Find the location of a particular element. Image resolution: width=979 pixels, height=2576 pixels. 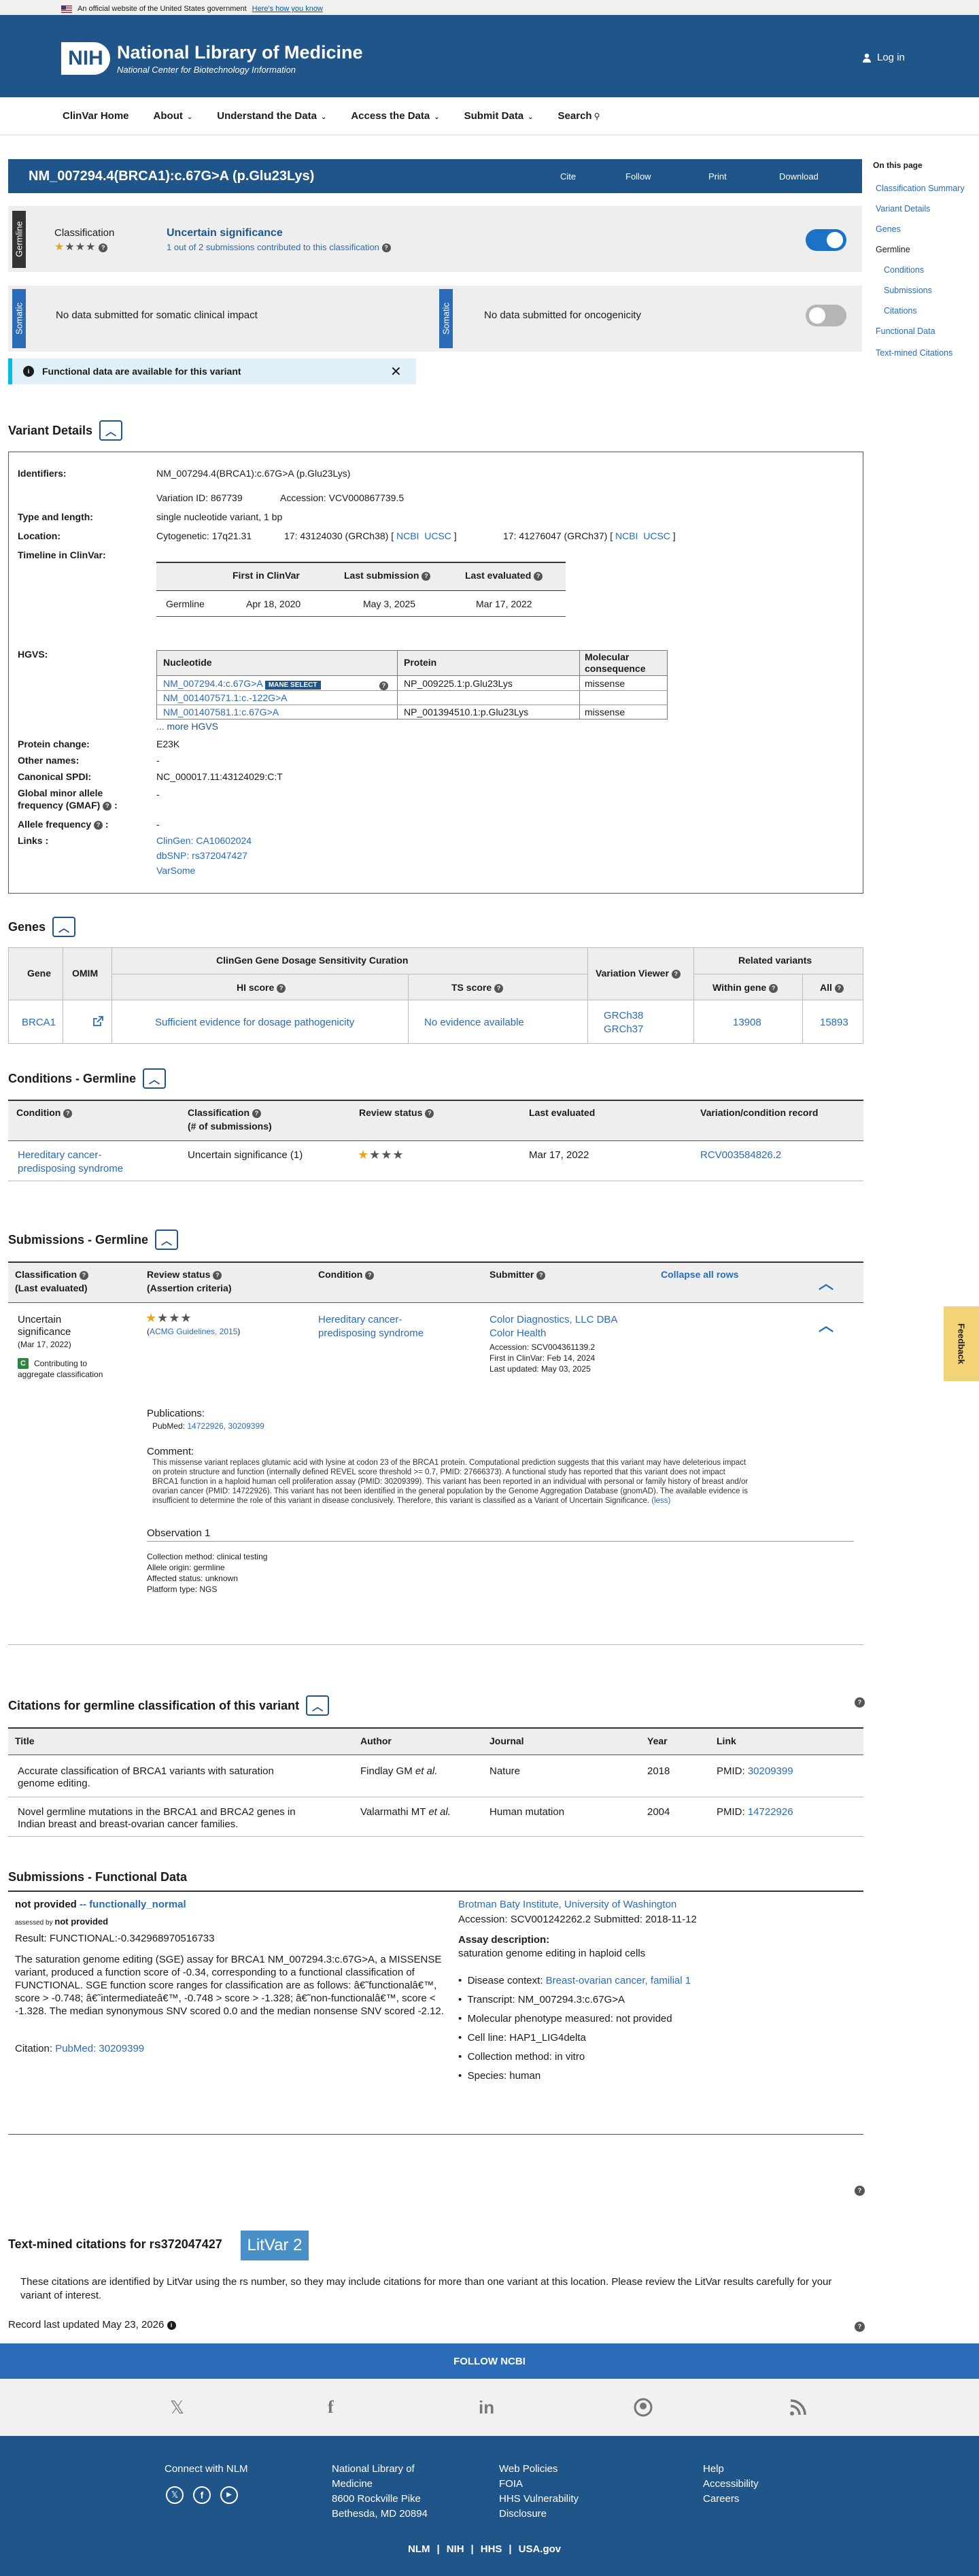

hgvs-nuc-link: NM_001407581.1:c.67G>A is located at coordinates (221, 712).